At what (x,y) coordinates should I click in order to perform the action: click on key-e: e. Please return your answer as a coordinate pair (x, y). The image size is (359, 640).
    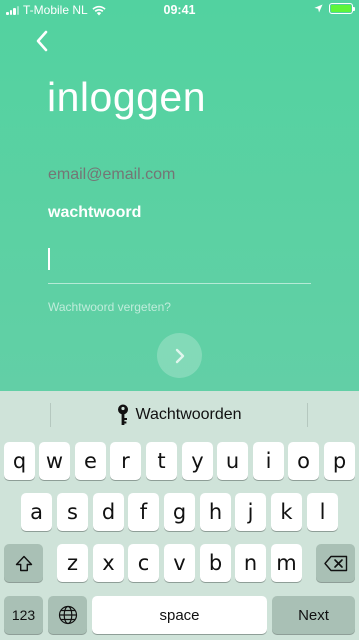
    Looking at the image, I should click on (90, 461).